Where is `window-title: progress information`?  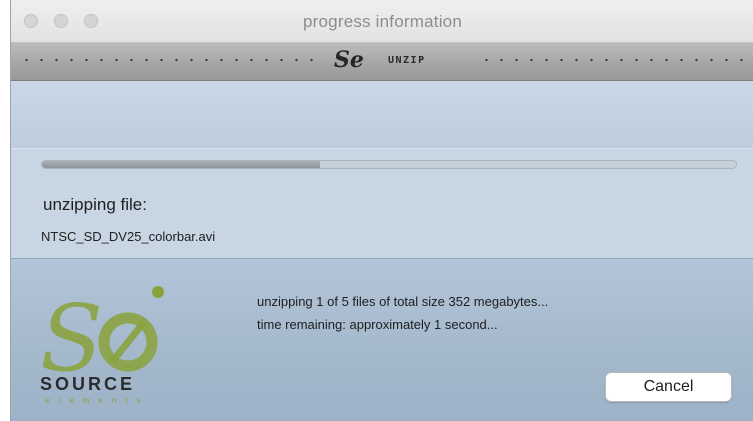
window-title: progress information is located at coordinates (382, 21).